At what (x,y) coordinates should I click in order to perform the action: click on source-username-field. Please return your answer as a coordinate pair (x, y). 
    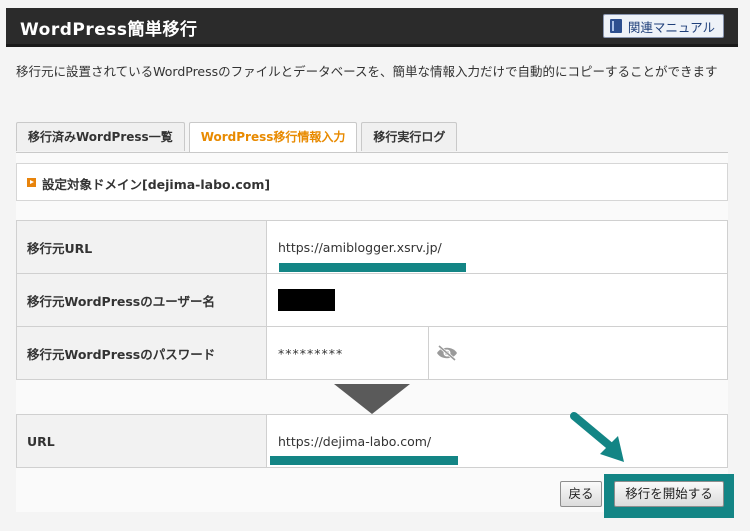
    Looking at the image, I should click on (497, 300).